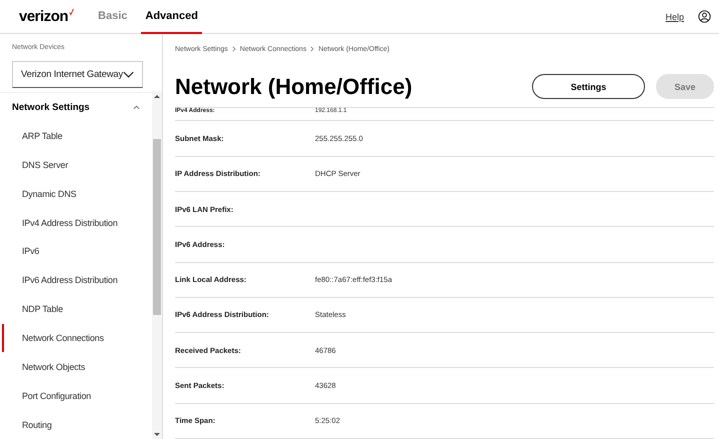  I want to click on sidebar-item: DNS Server, so click(77, 165).